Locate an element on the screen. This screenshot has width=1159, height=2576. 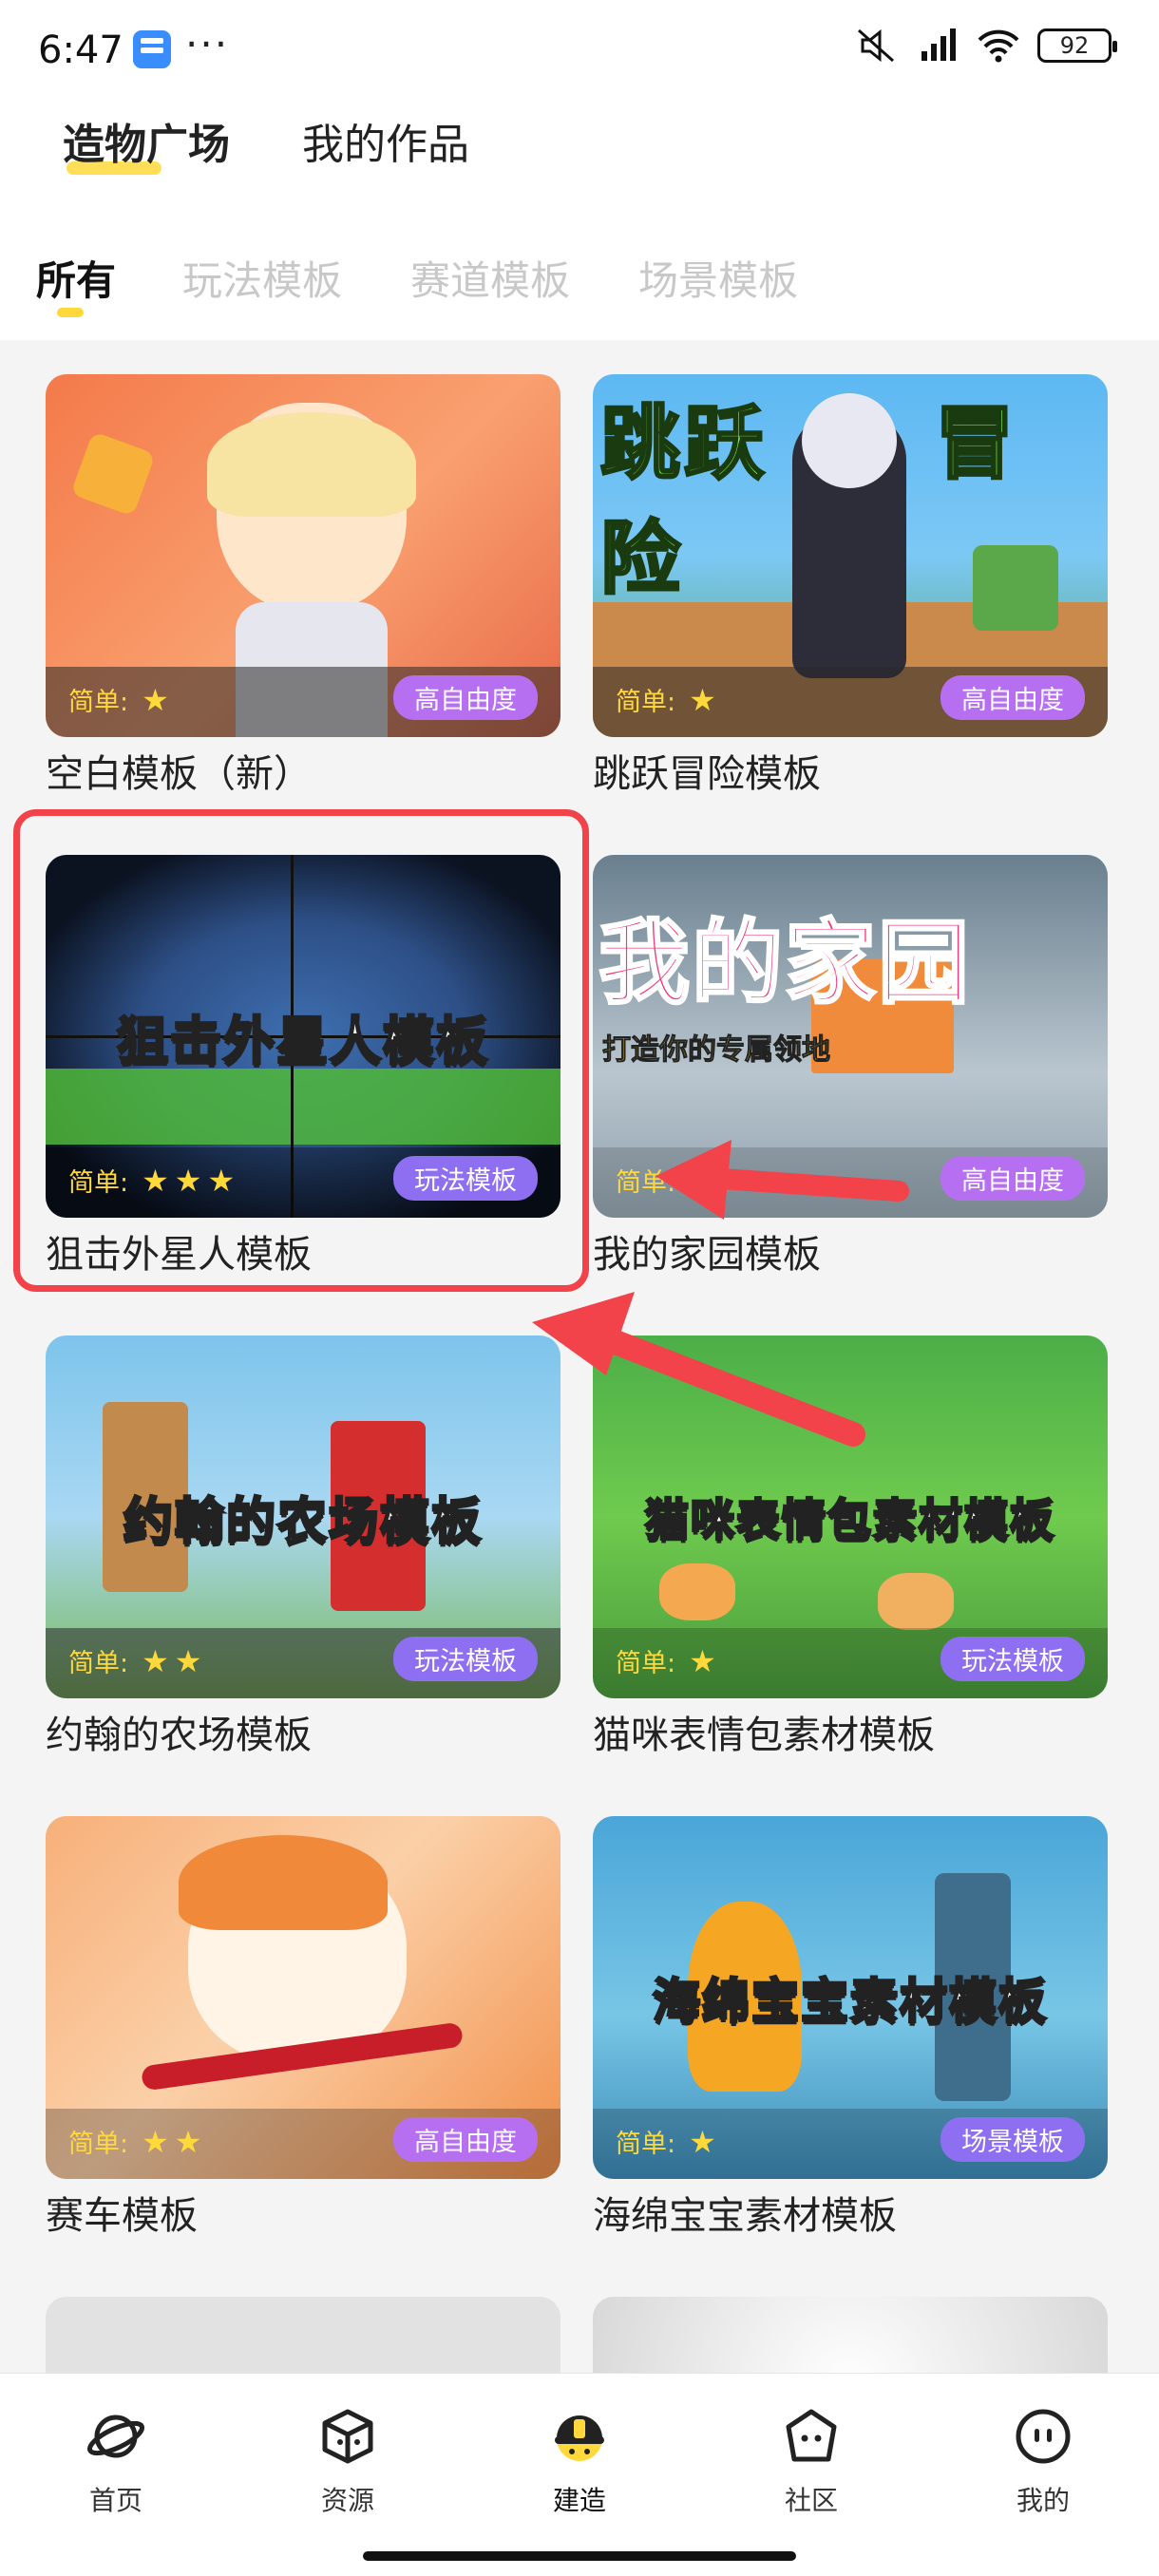
annotation-arrows is located at coordinates (720, 1293).